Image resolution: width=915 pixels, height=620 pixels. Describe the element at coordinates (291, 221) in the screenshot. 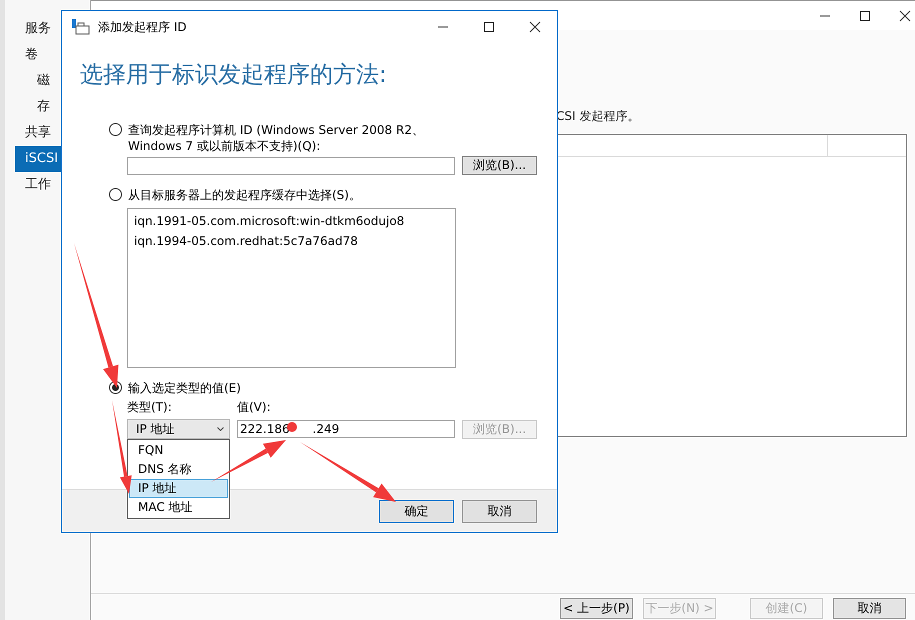

I see `list-item: iqn.1991-05.com.microsoft:win-dtkm6odujo8` at that location.